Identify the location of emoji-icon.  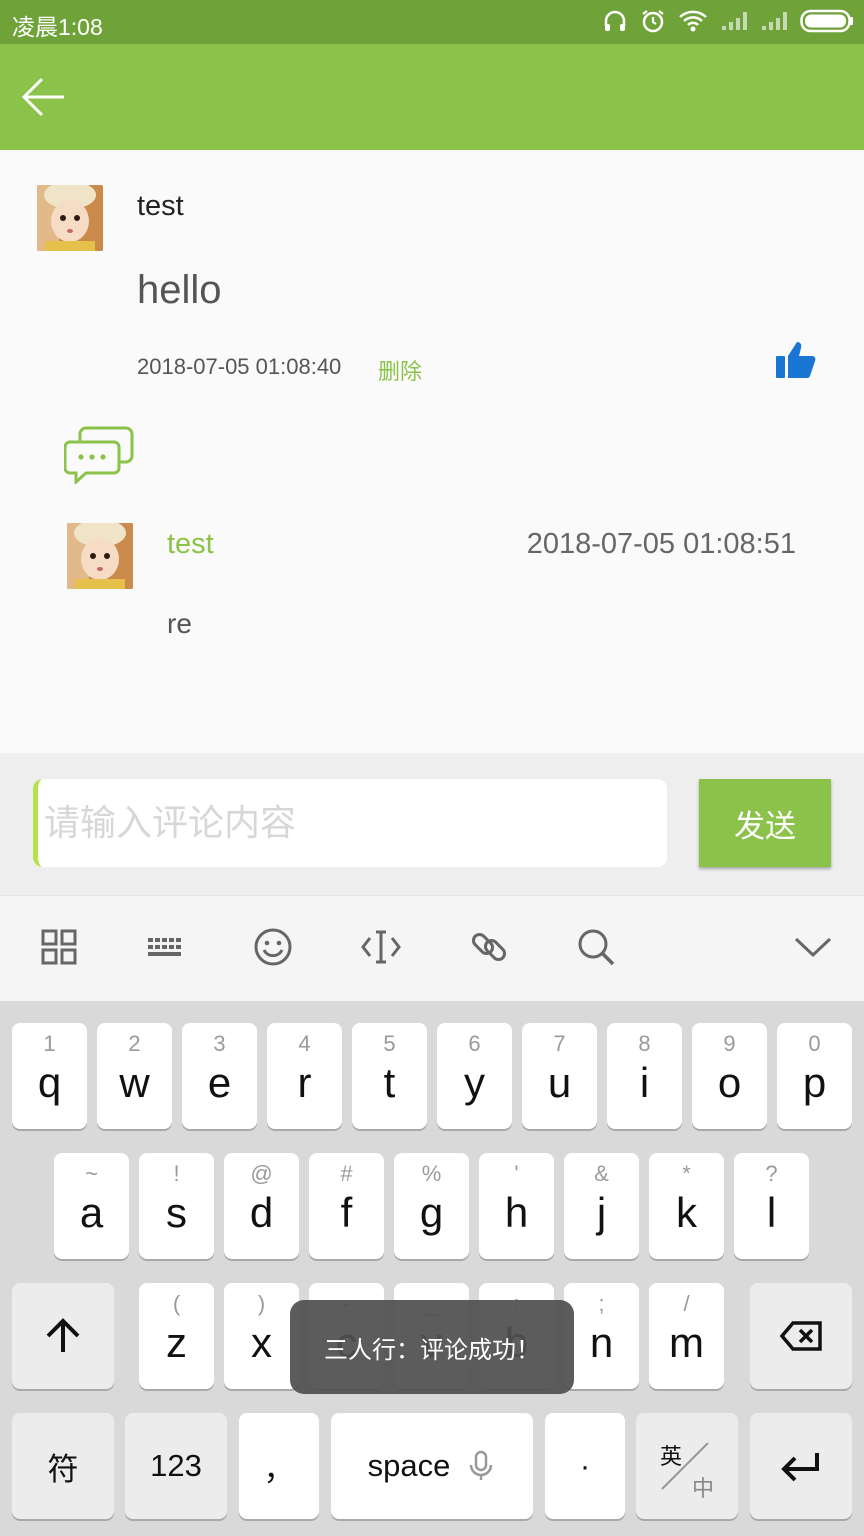
(273, 947).